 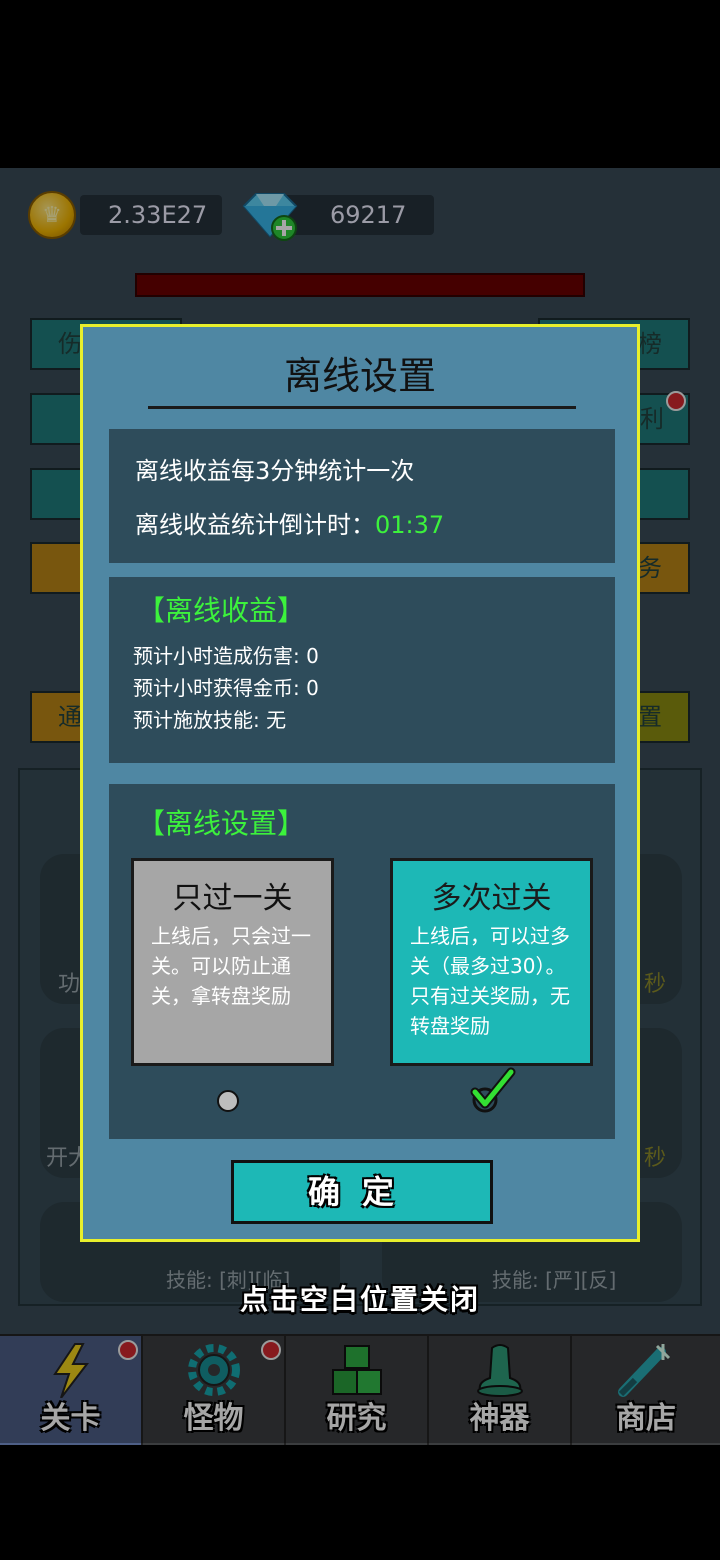 I want to click on countdown-label: 离线收益统计倒计时：, so click(x=255, y=525).